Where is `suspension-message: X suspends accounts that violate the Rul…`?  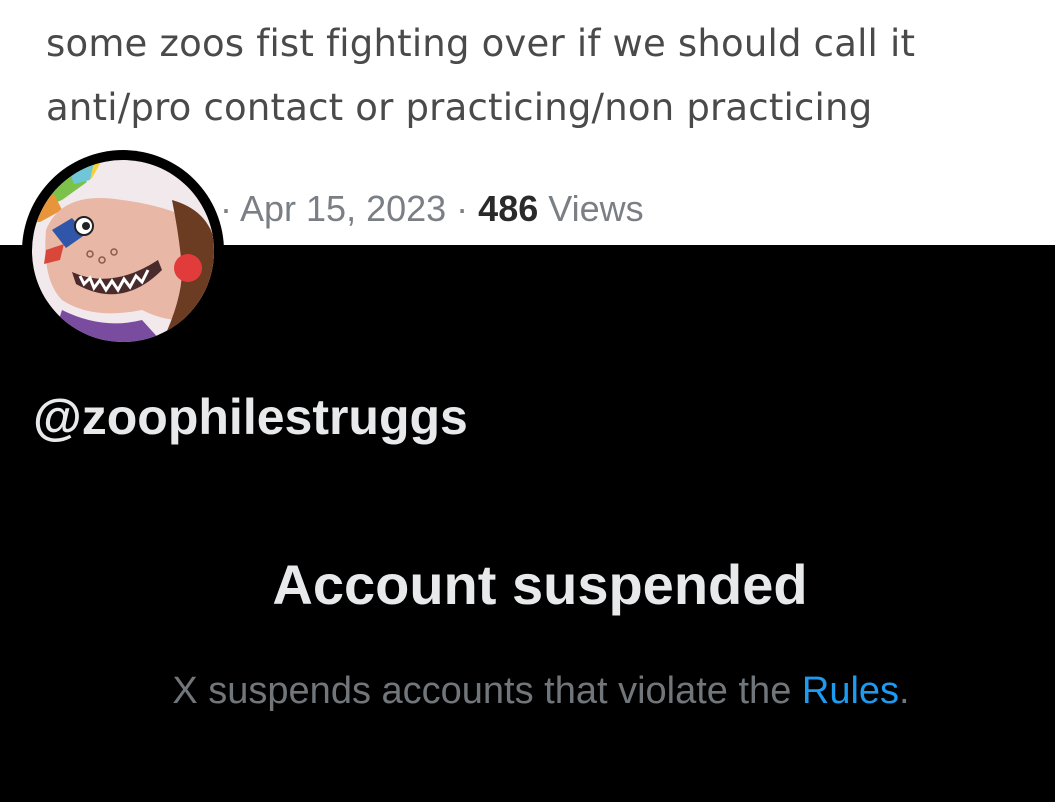
suspension-message: X suspends accounts that violate the Rul… is located at coordinates (527, 691).